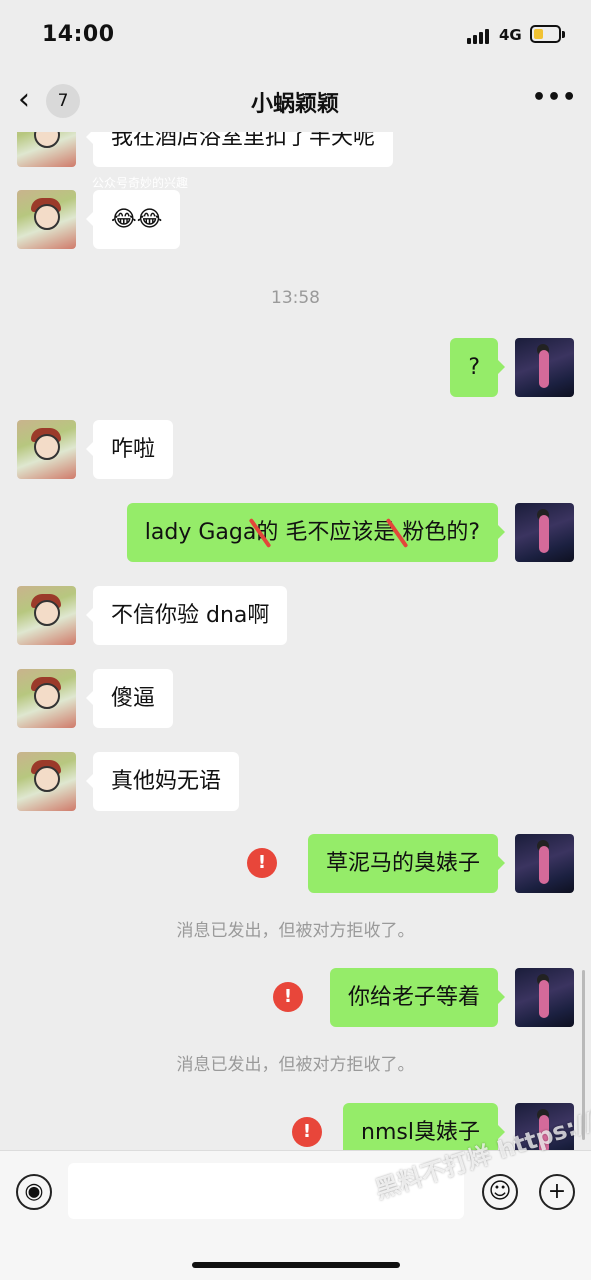 This screenshot has height=1280, width=591. Describe the element at coordinates (510, 35) in the screenshot. I see `network-type: 4G` at that location.